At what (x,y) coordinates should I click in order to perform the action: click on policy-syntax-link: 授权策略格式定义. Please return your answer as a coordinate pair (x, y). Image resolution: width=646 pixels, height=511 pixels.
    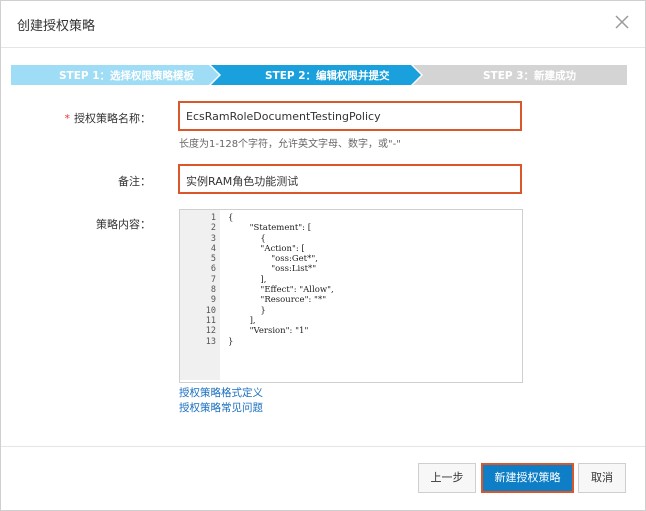
    Looking at the image, I should click on (221, 392).